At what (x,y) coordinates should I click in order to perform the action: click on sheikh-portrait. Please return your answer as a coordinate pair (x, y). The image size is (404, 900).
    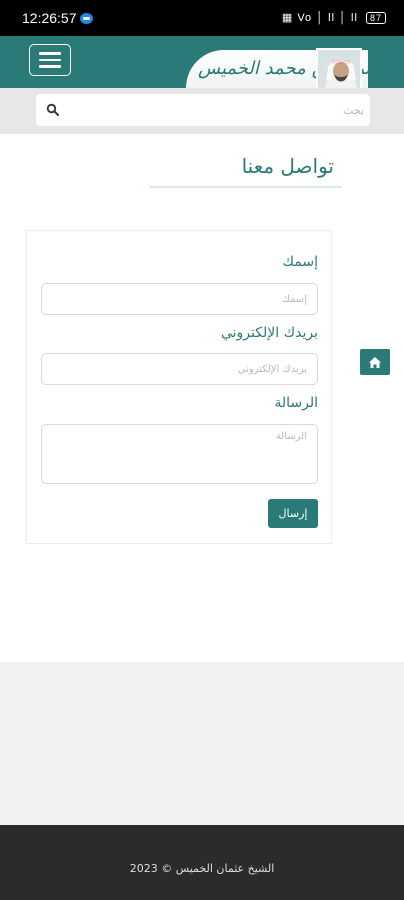
    Looking at the image, I should click on (339, 68).